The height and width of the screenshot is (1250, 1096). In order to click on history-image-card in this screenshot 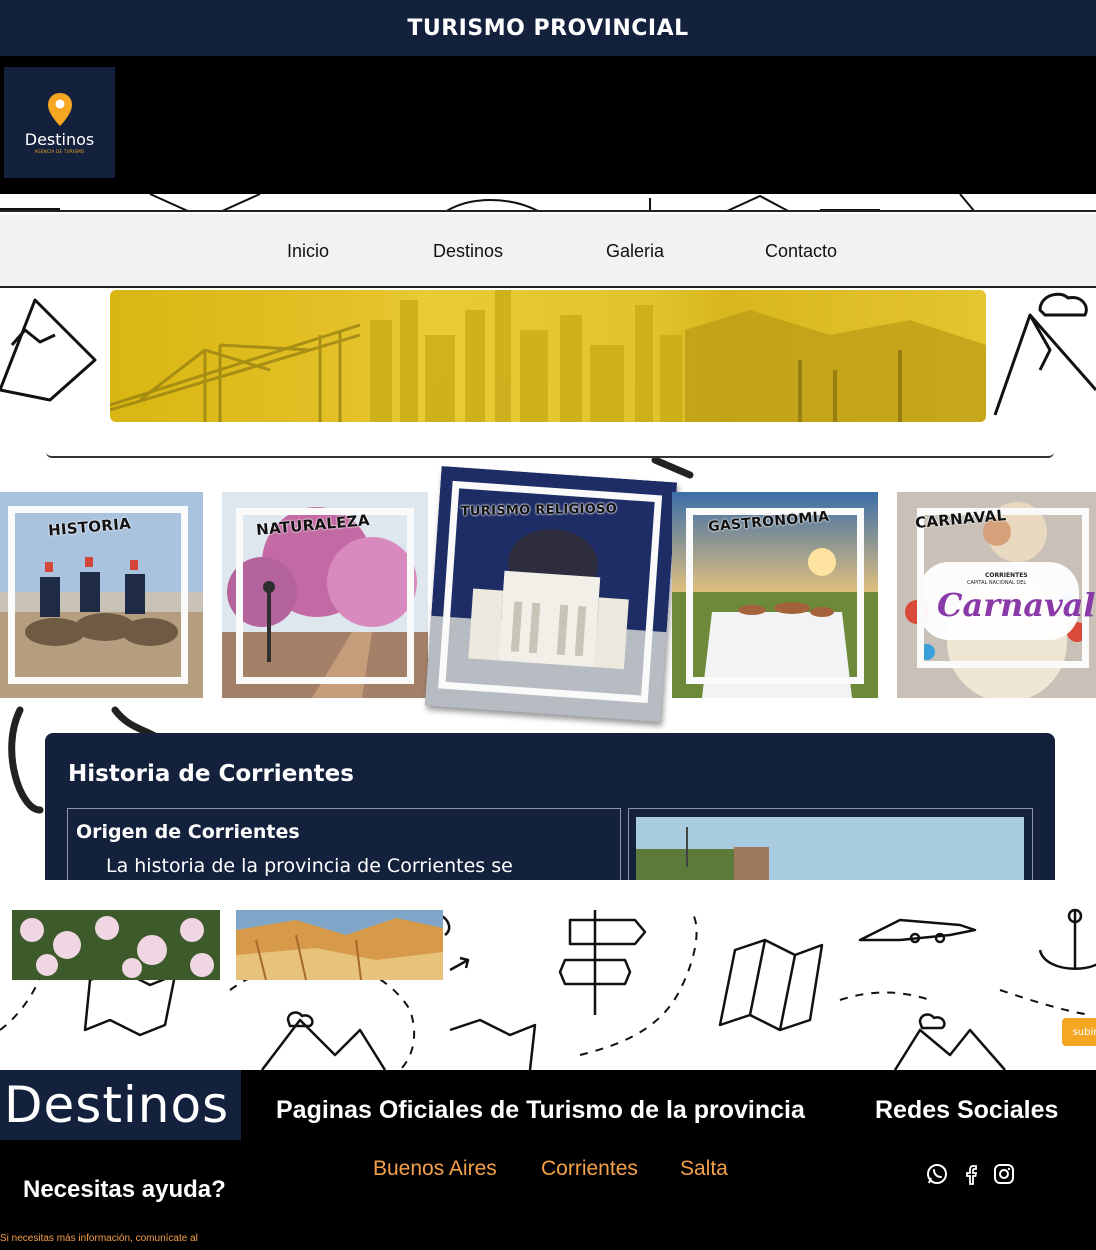, I will do `click(830, 844)`.